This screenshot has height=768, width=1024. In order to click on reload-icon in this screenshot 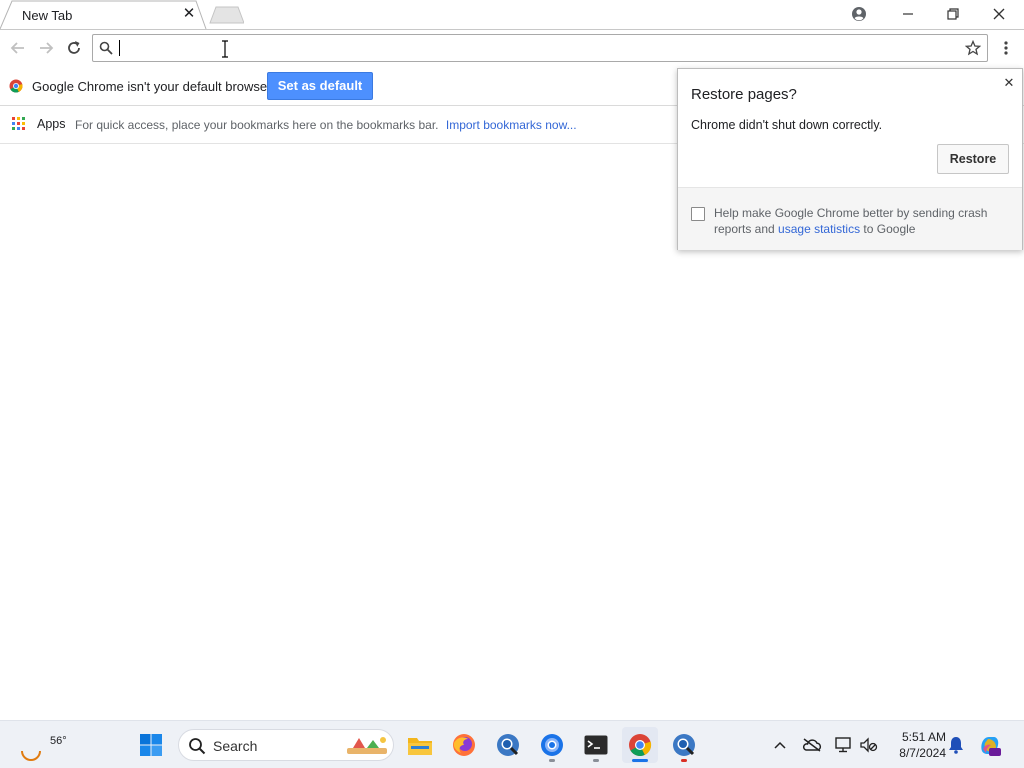, I will do `click(74, 47)`.